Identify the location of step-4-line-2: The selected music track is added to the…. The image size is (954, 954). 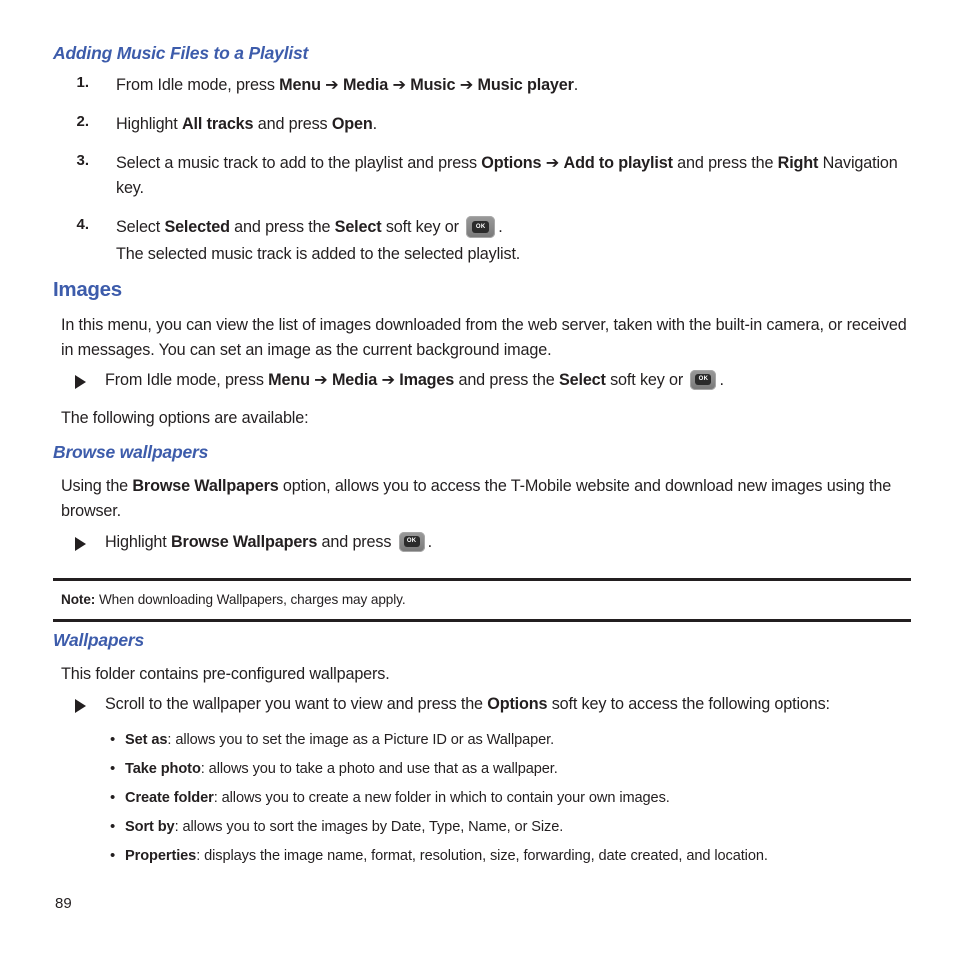
(318, 254).